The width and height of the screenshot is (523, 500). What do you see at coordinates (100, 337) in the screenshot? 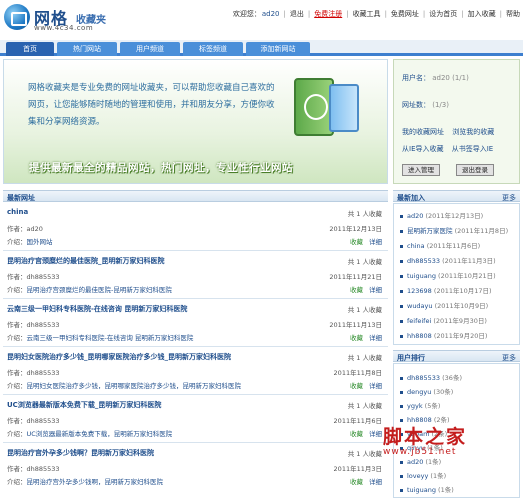
I see `intro: 介绍：云南三级一甲妇科专科医院-在线咨询 昆明新万家妇科医院` at bounding box center [100, 337].